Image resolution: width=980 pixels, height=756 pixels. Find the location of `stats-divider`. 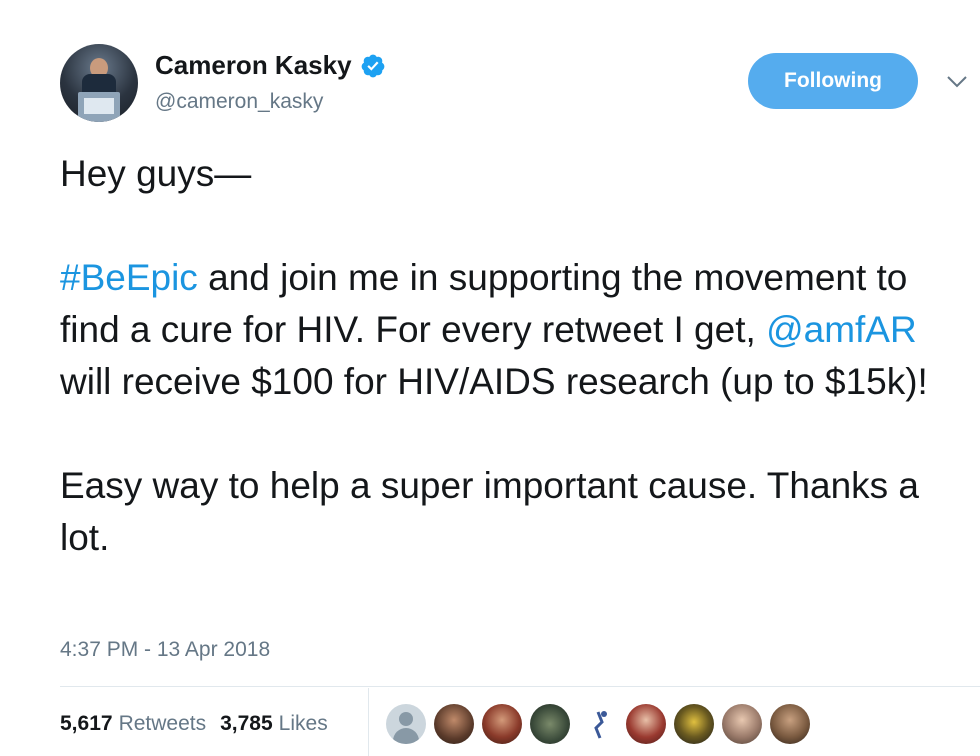

stats-divider is located at coordinates (520, 686).